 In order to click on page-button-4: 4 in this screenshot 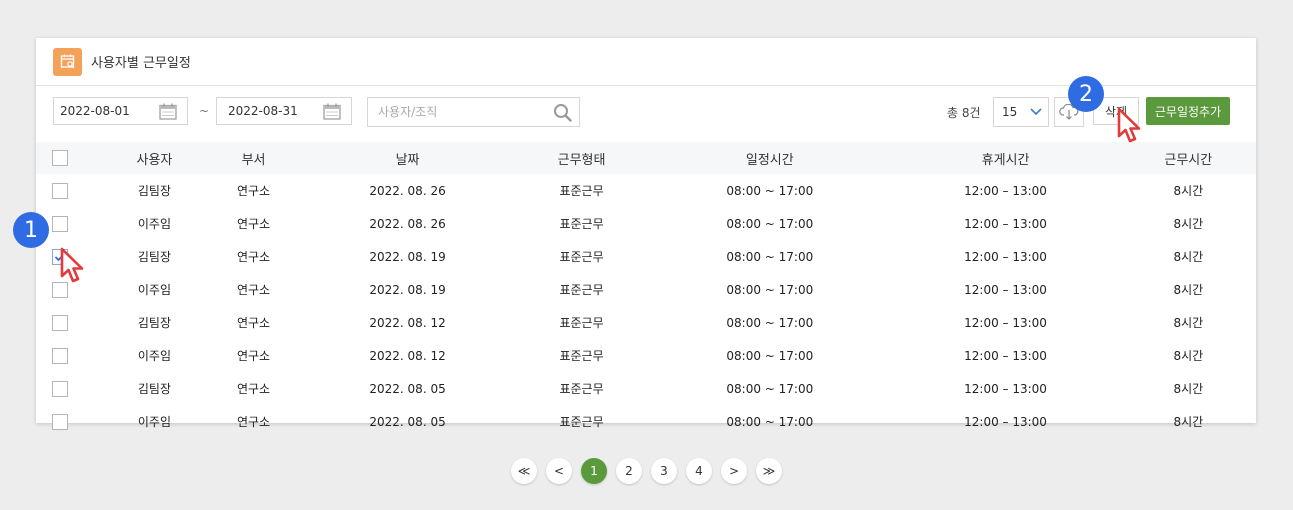, I will do `click(699, 471)`.